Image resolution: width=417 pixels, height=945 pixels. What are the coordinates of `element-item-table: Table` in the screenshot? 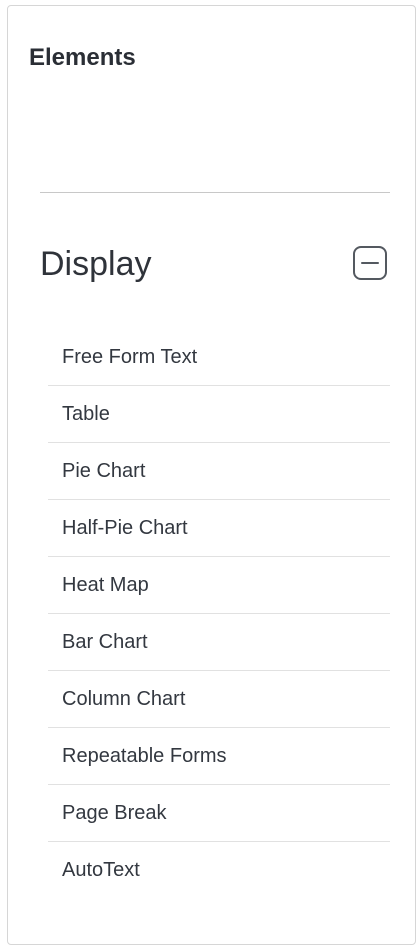 It's located at (219, 414).